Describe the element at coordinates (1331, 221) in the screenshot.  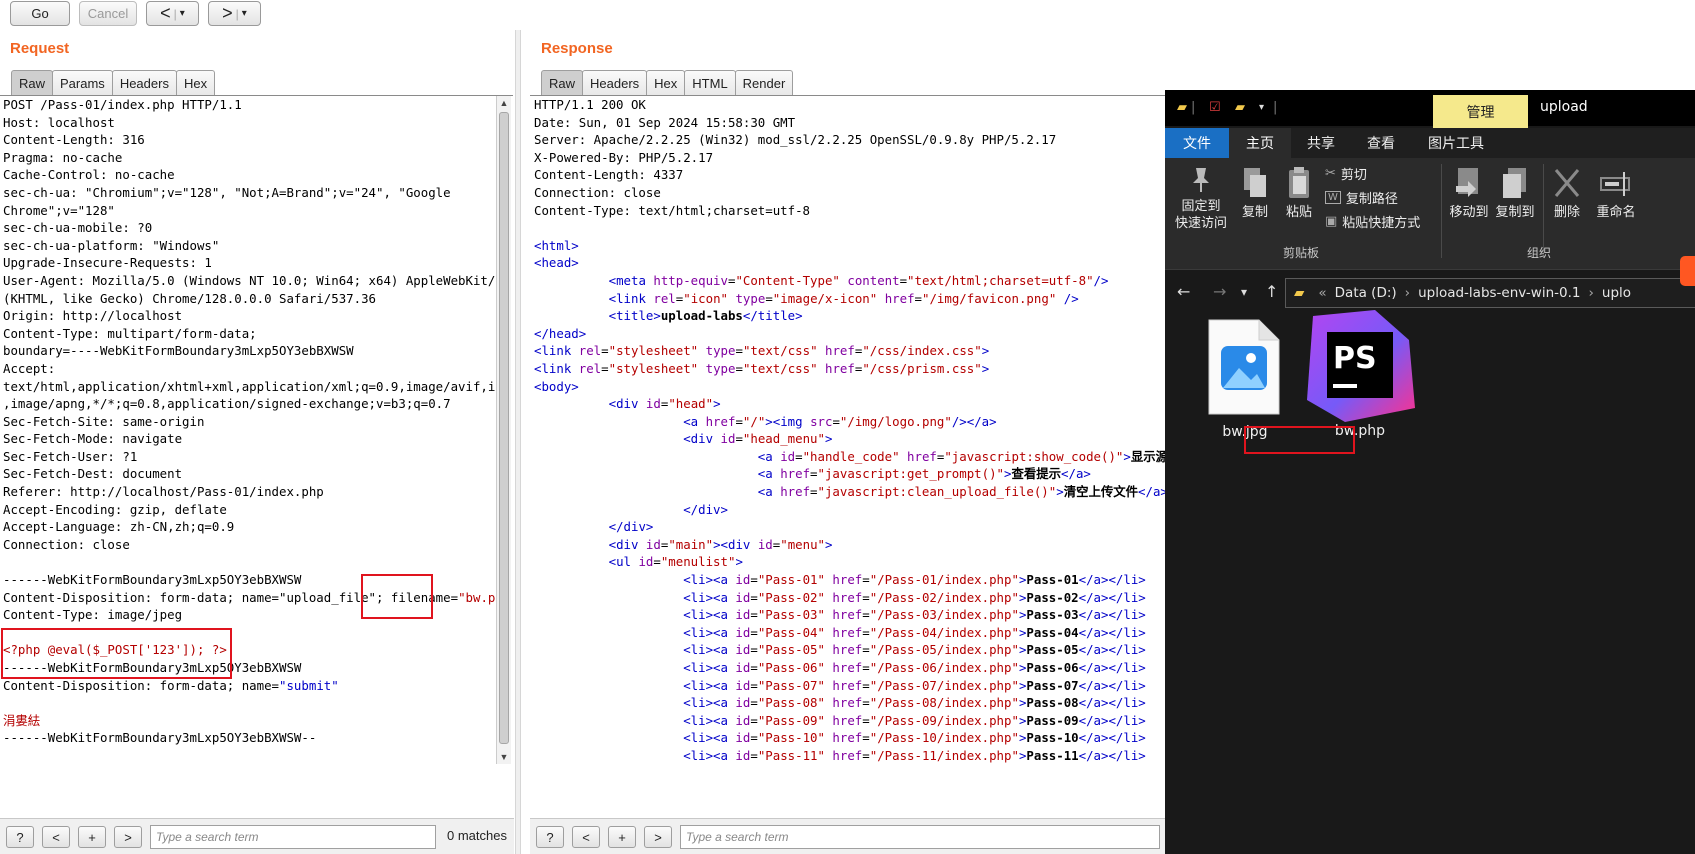
I see `paste-shortcut-icon: ▣` at that location.